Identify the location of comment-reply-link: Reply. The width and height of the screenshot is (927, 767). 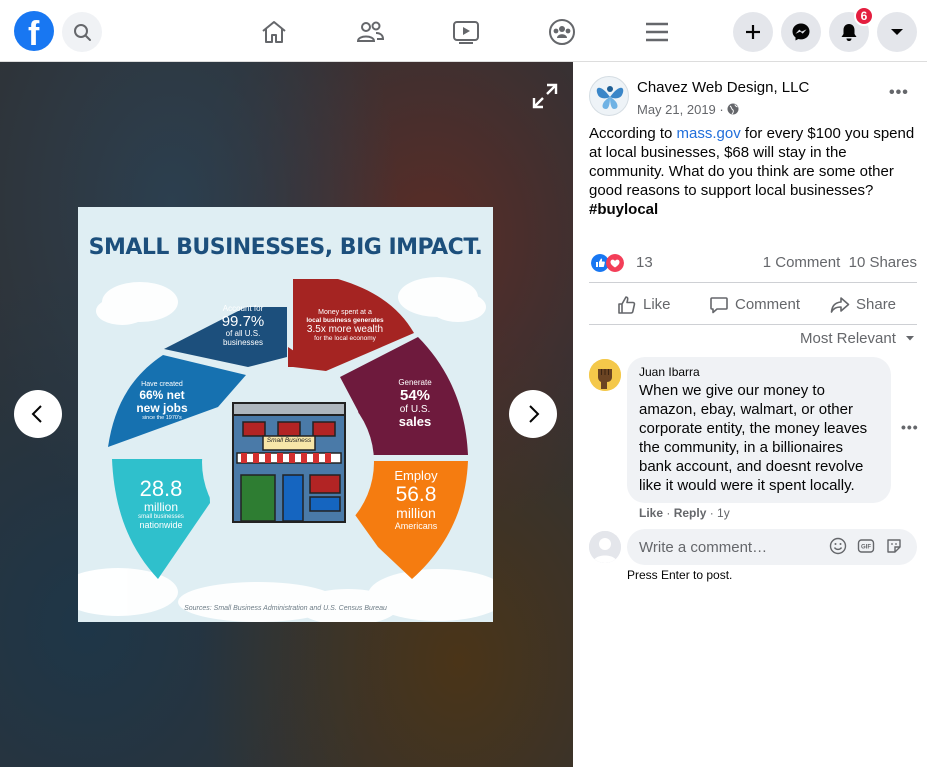
(690, 513).